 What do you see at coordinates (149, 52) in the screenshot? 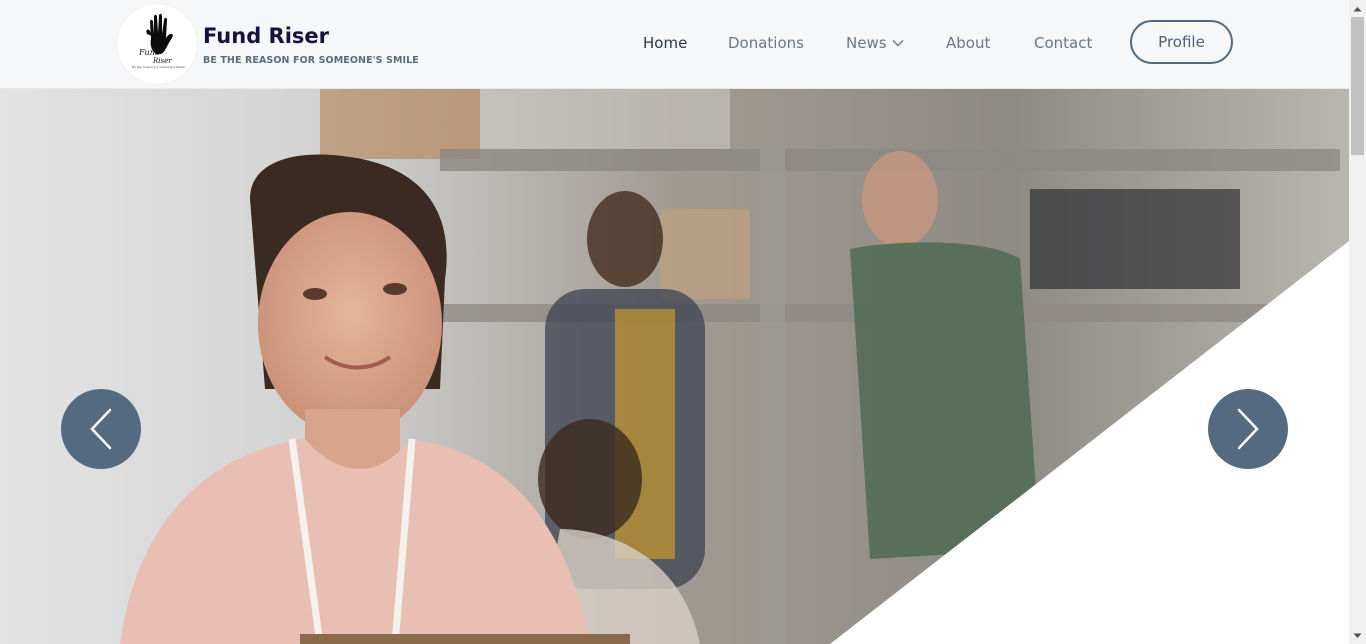
I see `logo-text-fund: Fund` at bounding box center [149, 52].